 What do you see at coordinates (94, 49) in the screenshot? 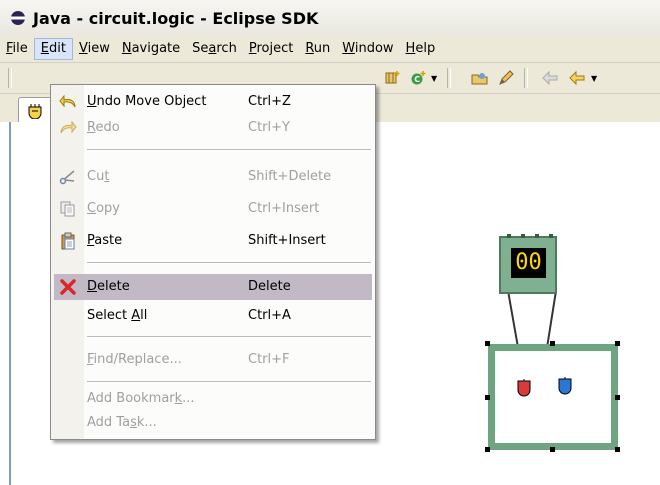
I see `menu-view: View` at bounding box center [94, 49].